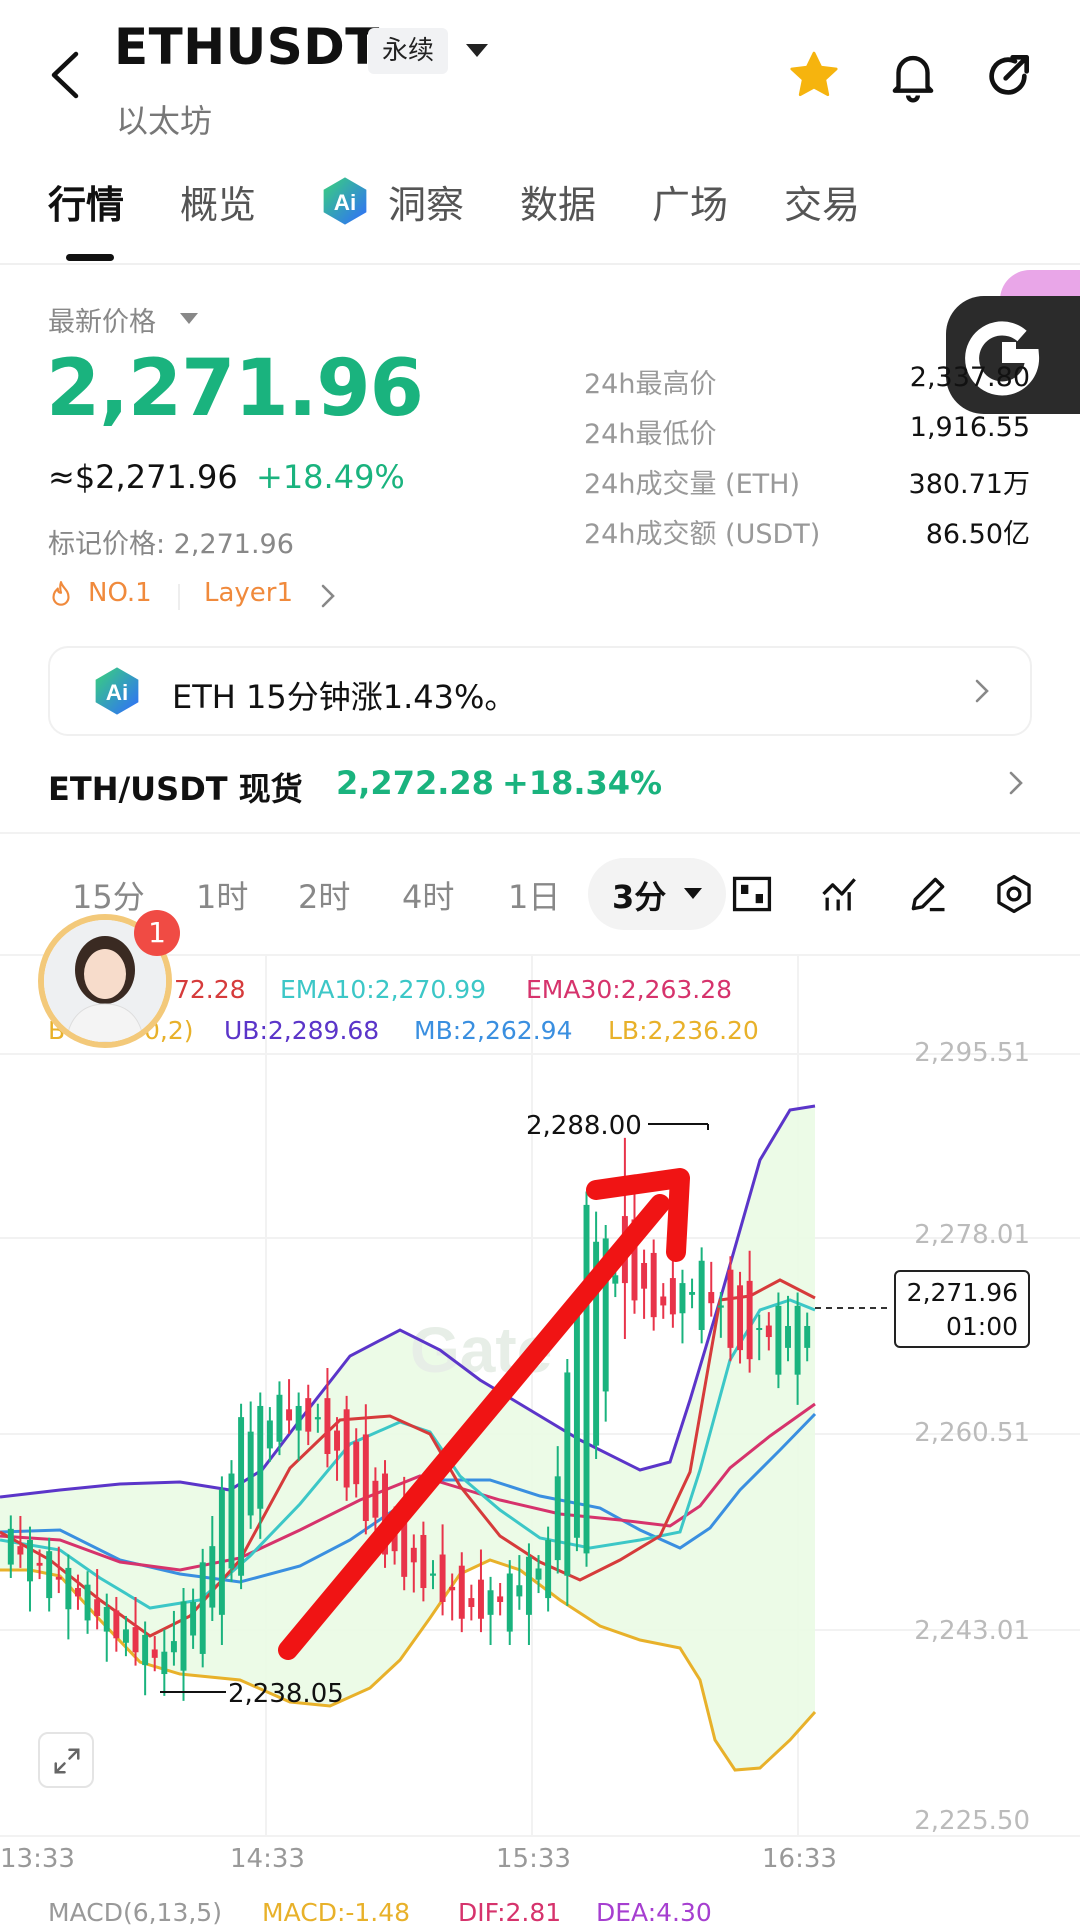  Describe the element at coordinates (654, 1912) in the screenshot. I see `dea-value: DEA:4.30` at that location.